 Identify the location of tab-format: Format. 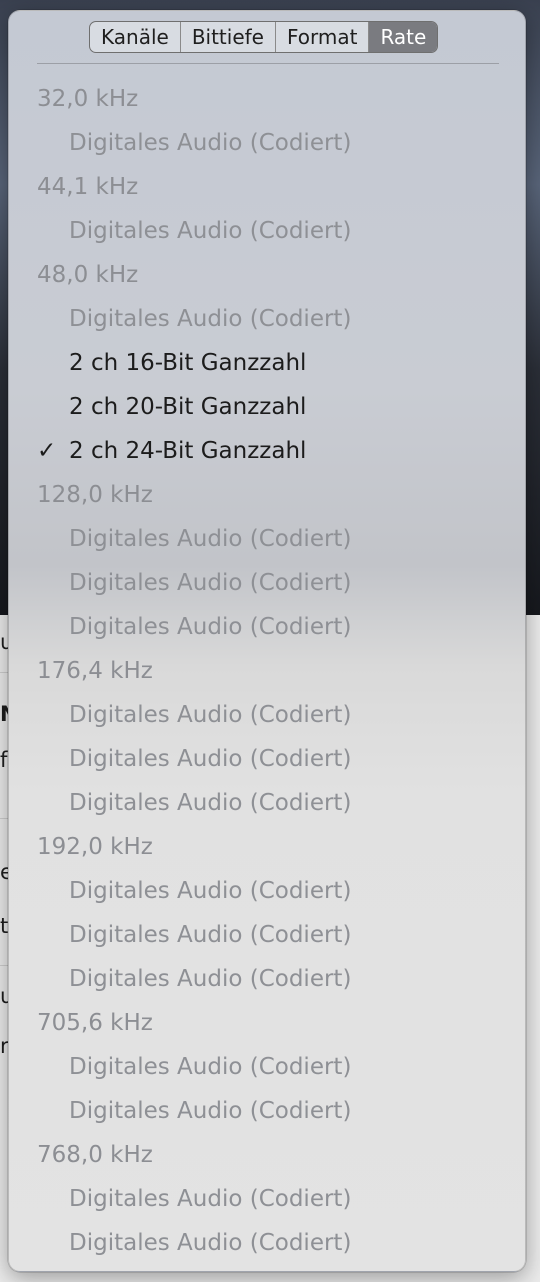
(323, 37).